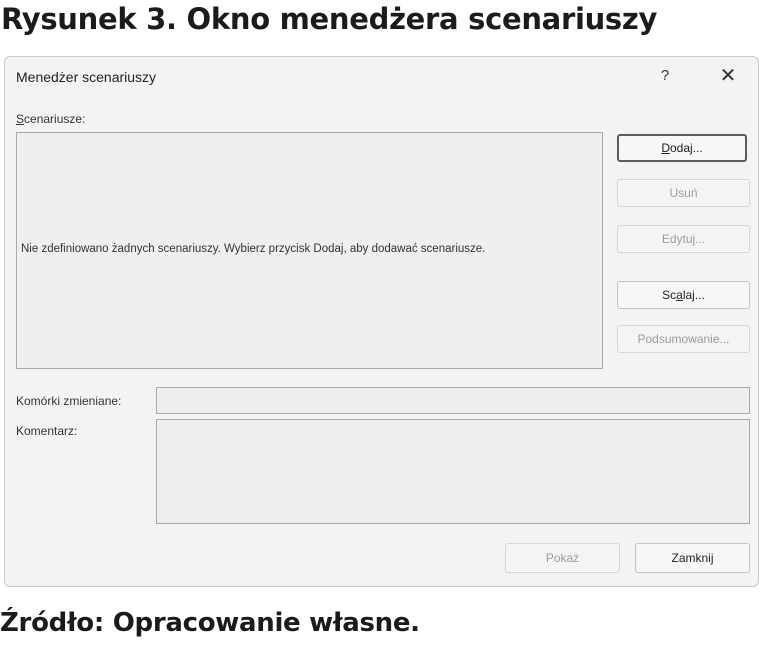  I want to click on comment-label: Komentarz:, so click(47, 431).